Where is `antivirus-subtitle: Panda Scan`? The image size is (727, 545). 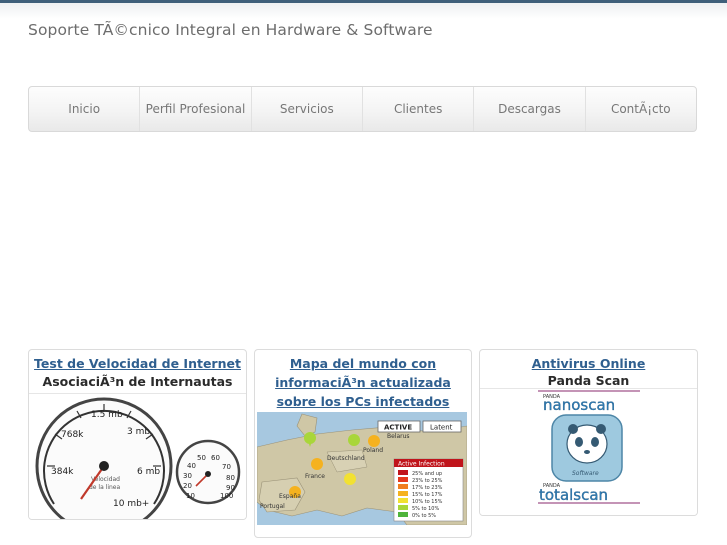 antivirus-subtitle: Panda Scan is located at coordinates (588, 380).